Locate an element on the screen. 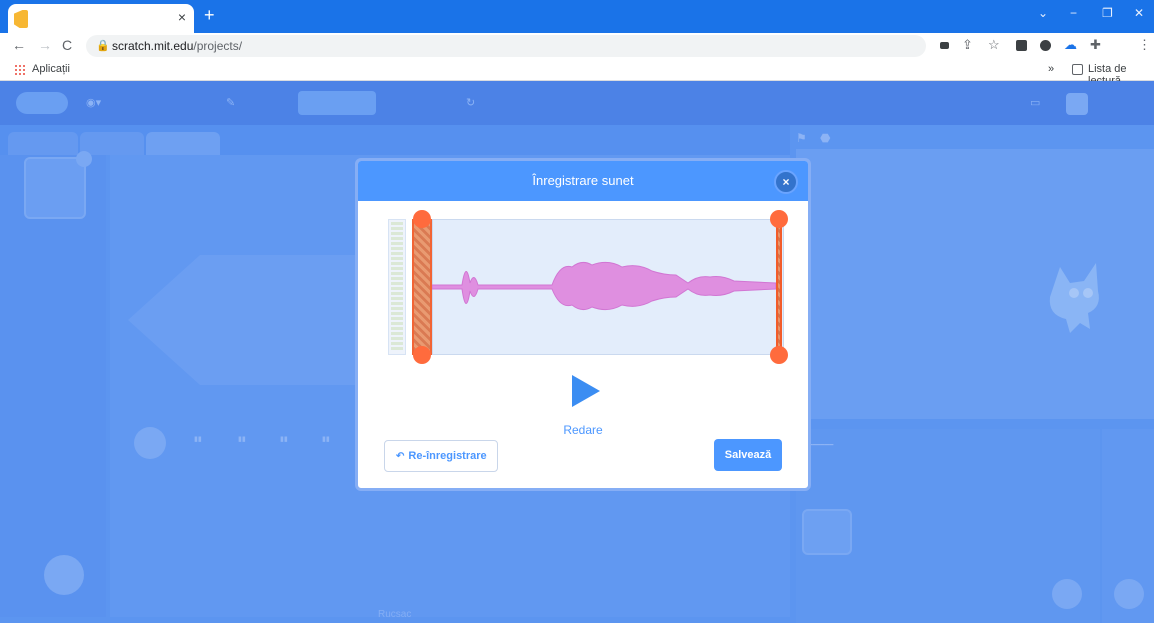 Image resolution: width=1154 pixels, height=623 pixels. language-globe-icon: ◉▾ is located at coordinates (94, 103).